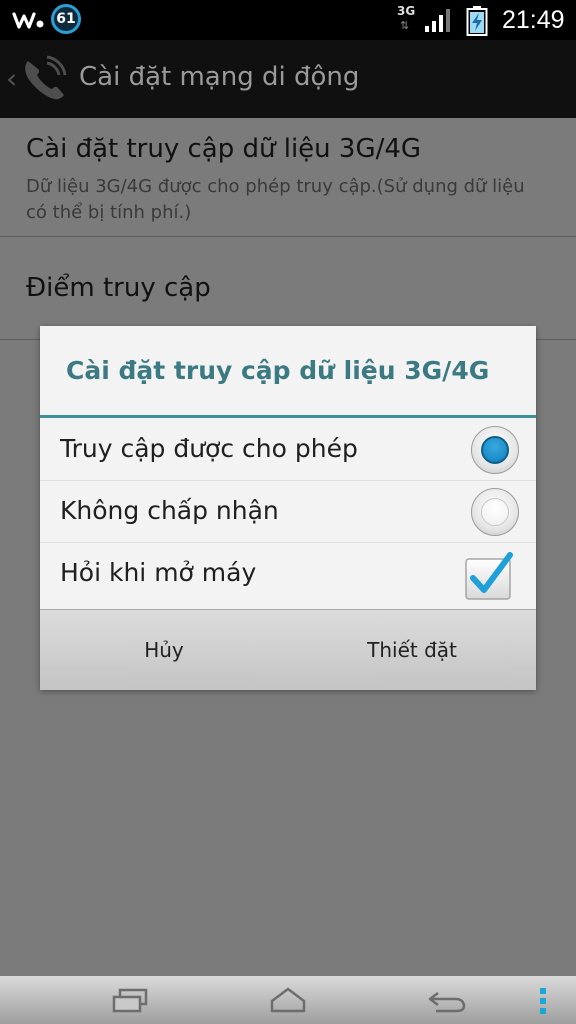  I want to click on status-clock: 21:49, so click(533, 20).